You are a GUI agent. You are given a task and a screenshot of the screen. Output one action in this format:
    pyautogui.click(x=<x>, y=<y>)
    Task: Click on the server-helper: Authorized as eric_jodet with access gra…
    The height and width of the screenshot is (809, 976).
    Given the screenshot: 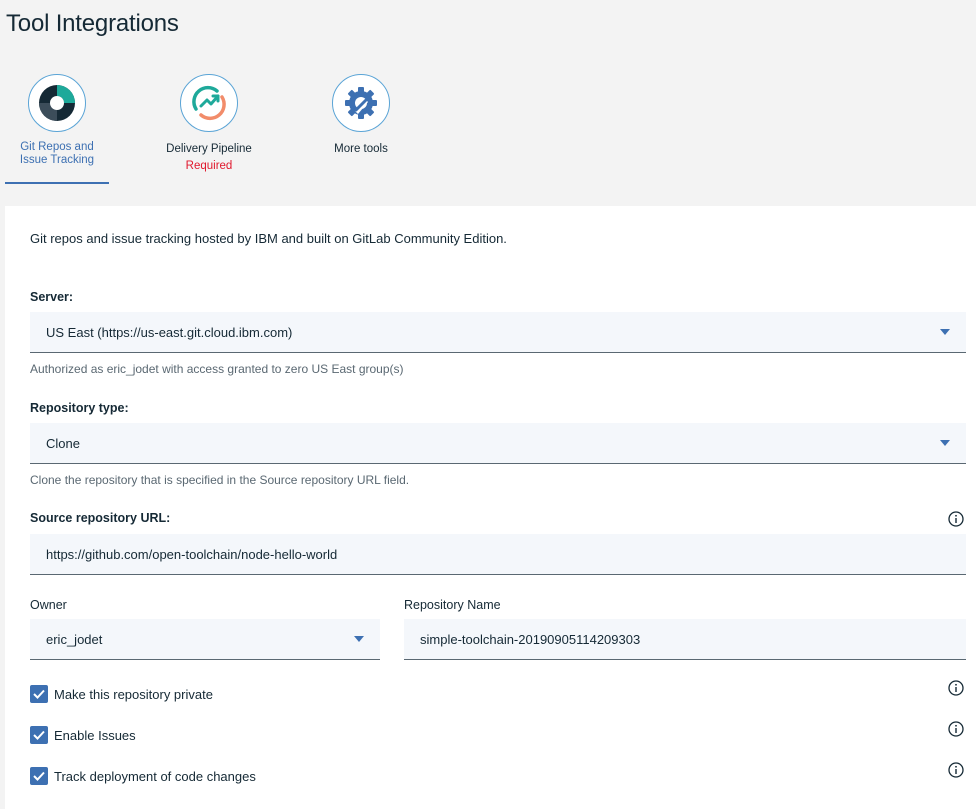 What is the action you would take?
    pyautogui.click(x=217, y=369)
    